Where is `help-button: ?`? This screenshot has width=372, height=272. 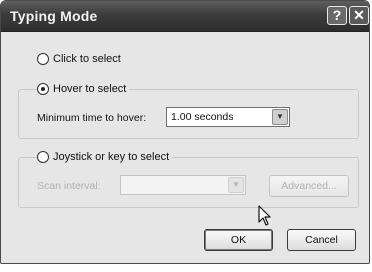
help-button: ? is located at coordinates (337, 15).